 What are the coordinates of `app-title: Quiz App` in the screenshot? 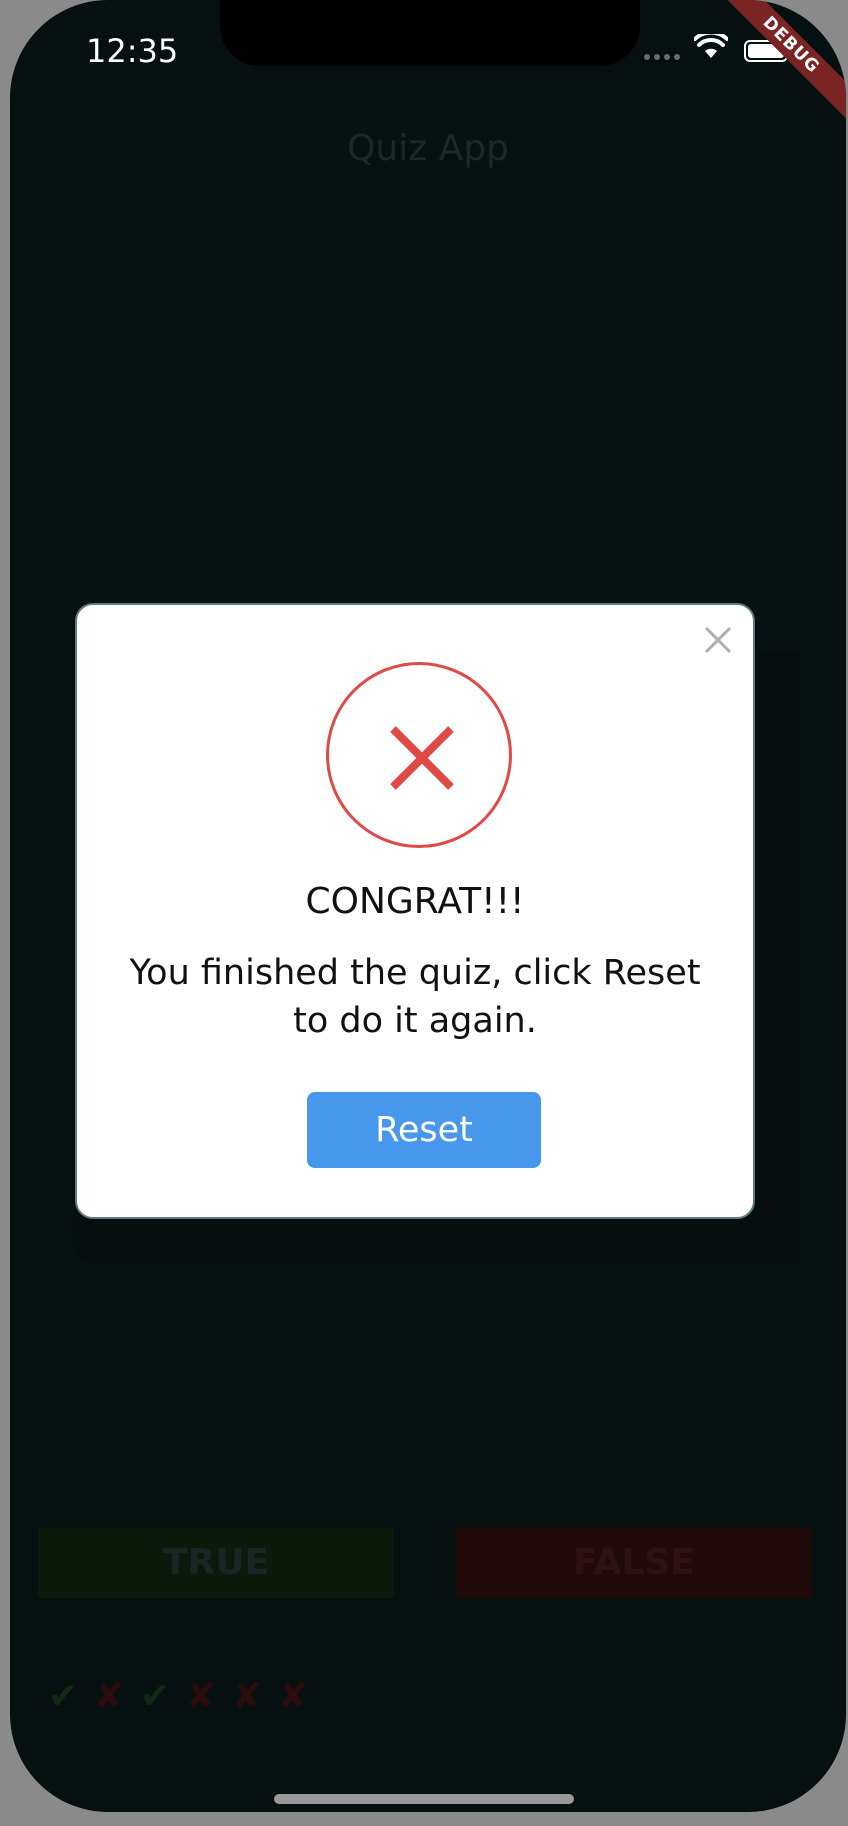 It's located at (428, 148).